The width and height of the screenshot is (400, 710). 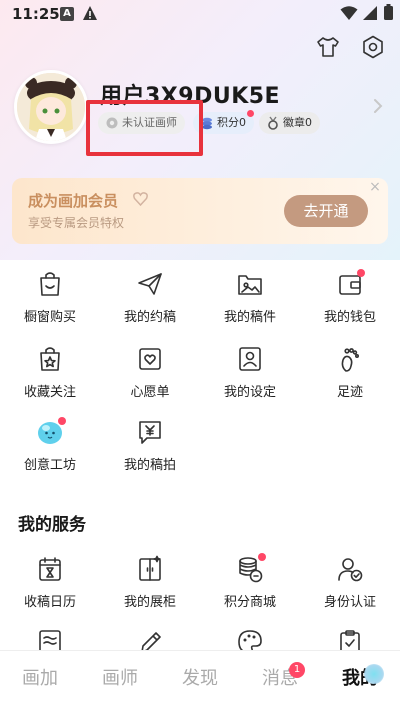 What do you see at coordinates (40, 680) in the screenshot?
I see `tab-huajia: 画加` at bounding box center [40, 680].